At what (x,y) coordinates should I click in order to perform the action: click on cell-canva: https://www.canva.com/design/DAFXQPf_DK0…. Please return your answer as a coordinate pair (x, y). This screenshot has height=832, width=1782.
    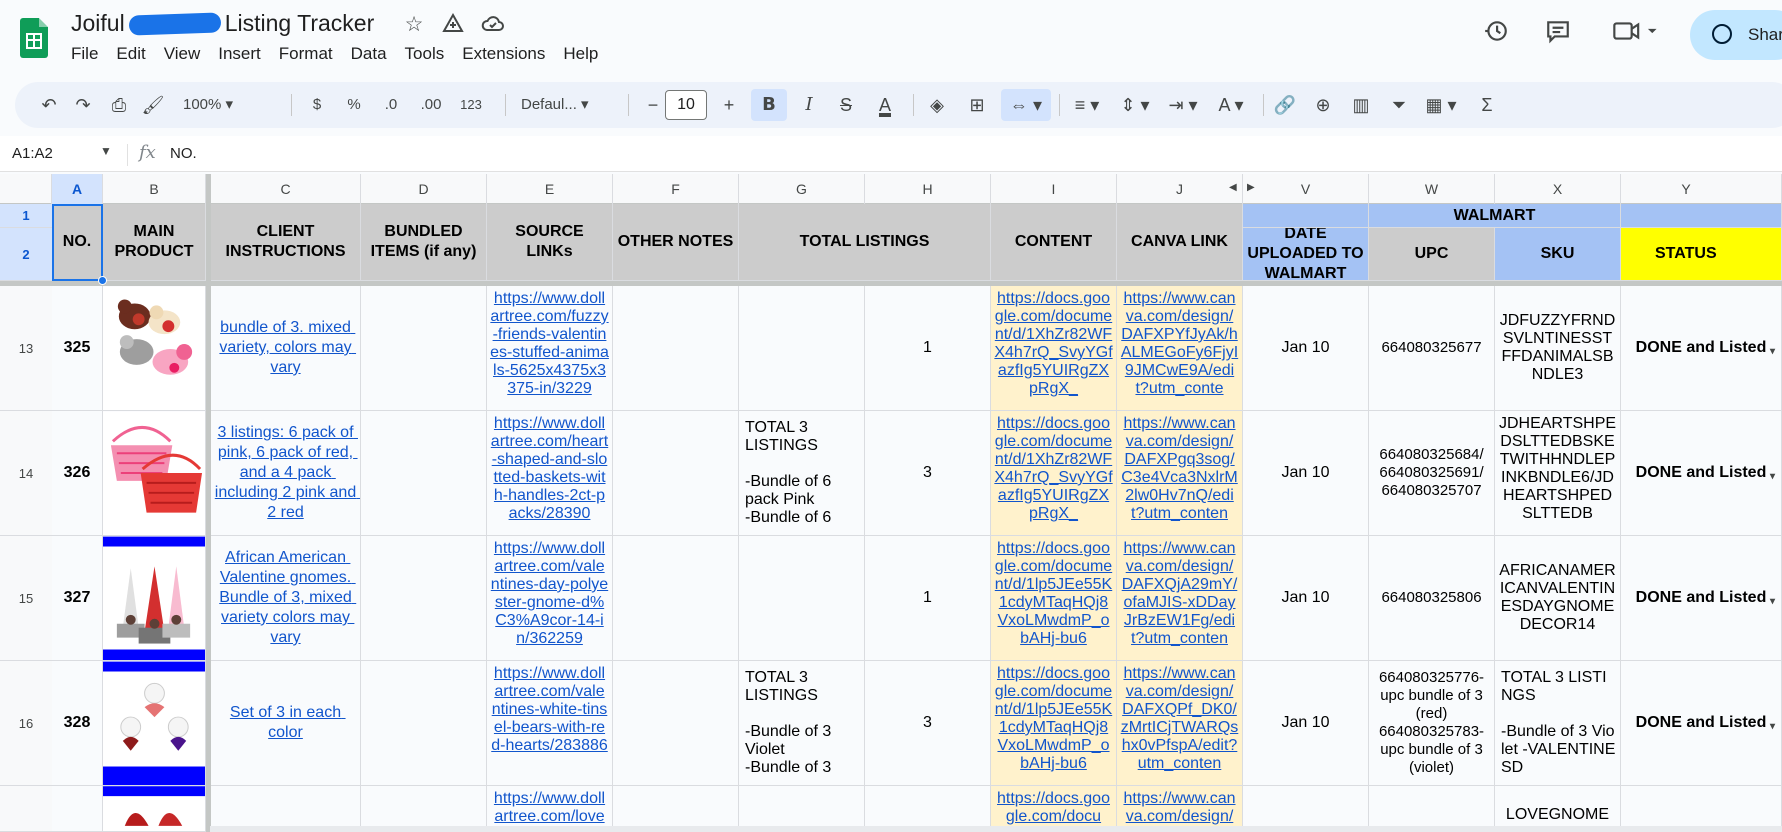
    Looking at the image, I should click on (1180, 723).